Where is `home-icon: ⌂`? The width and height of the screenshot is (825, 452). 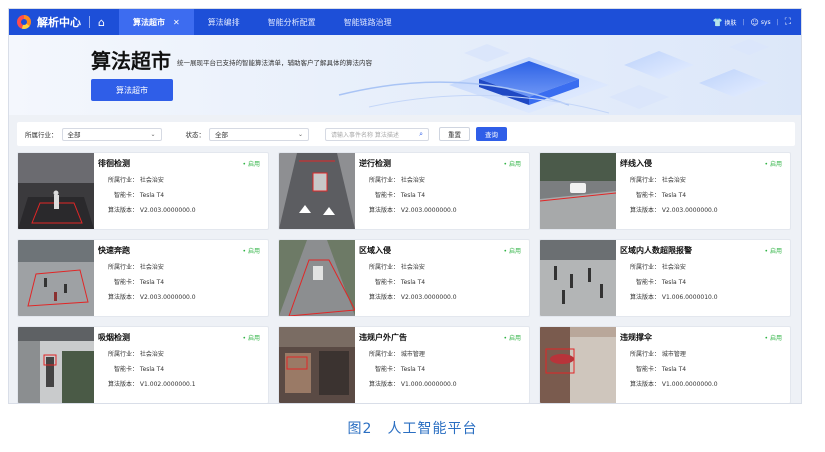 home-icon: ⌂ is located at coordinates (101, 22).